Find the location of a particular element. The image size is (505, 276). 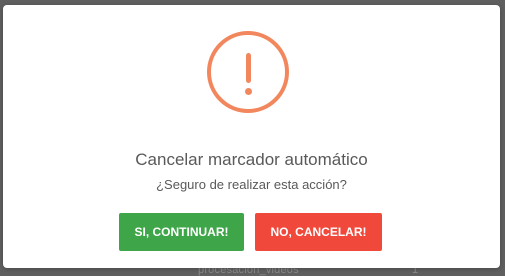

dialog-message: ¿Seguro de realizar esta acción? is located at coordinates (251, 184).